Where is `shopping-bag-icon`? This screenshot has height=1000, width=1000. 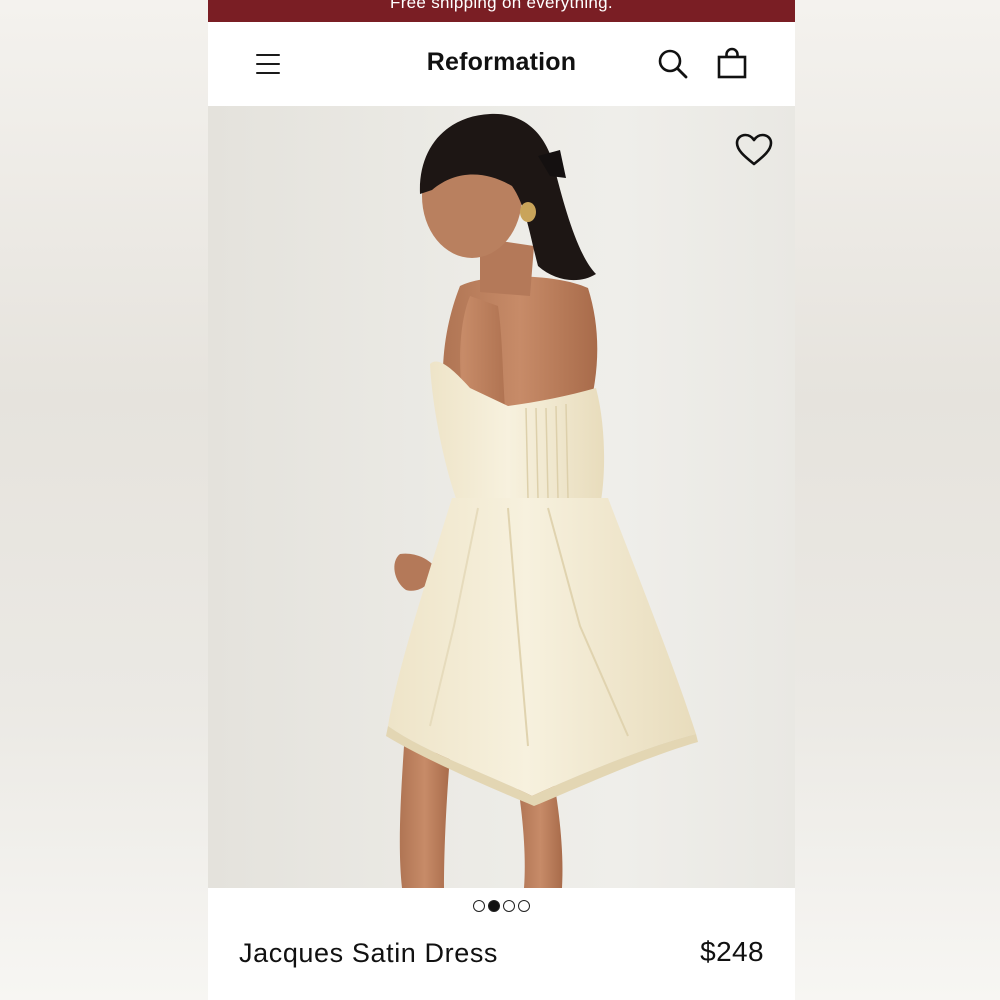
shopping-bag-icon is located at coordinates (732, 64).